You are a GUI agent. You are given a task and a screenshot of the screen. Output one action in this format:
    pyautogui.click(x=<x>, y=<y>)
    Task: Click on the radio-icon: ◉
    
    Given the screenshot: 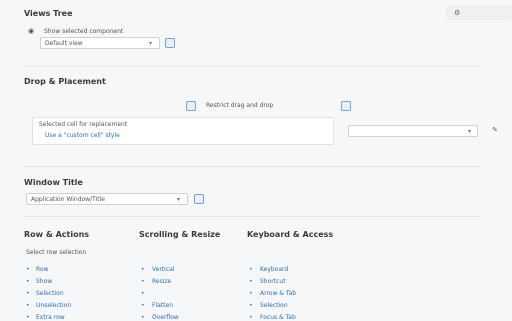 What is the action you would take?
    pyautogui.click(x=31, y=31)
    